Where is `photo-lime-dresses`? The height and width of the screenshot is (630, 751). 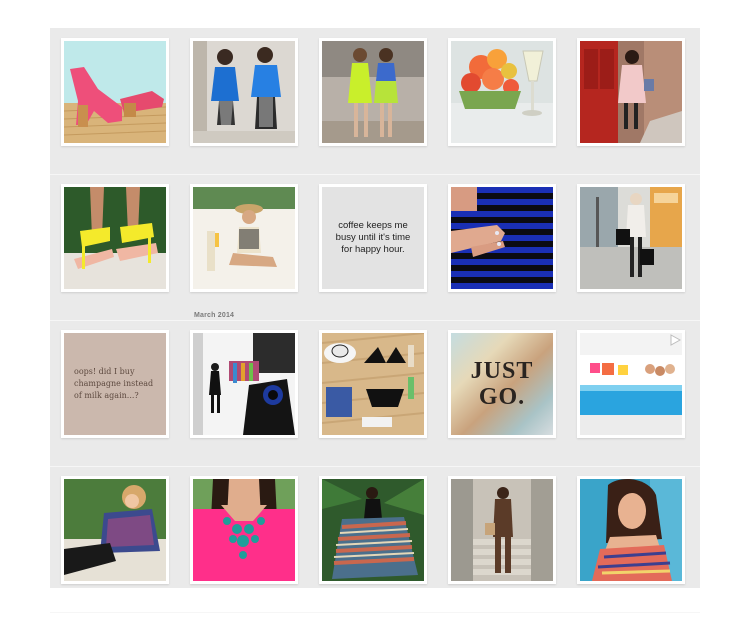 photo-lime-dresses is located at coordinates (373, 92).